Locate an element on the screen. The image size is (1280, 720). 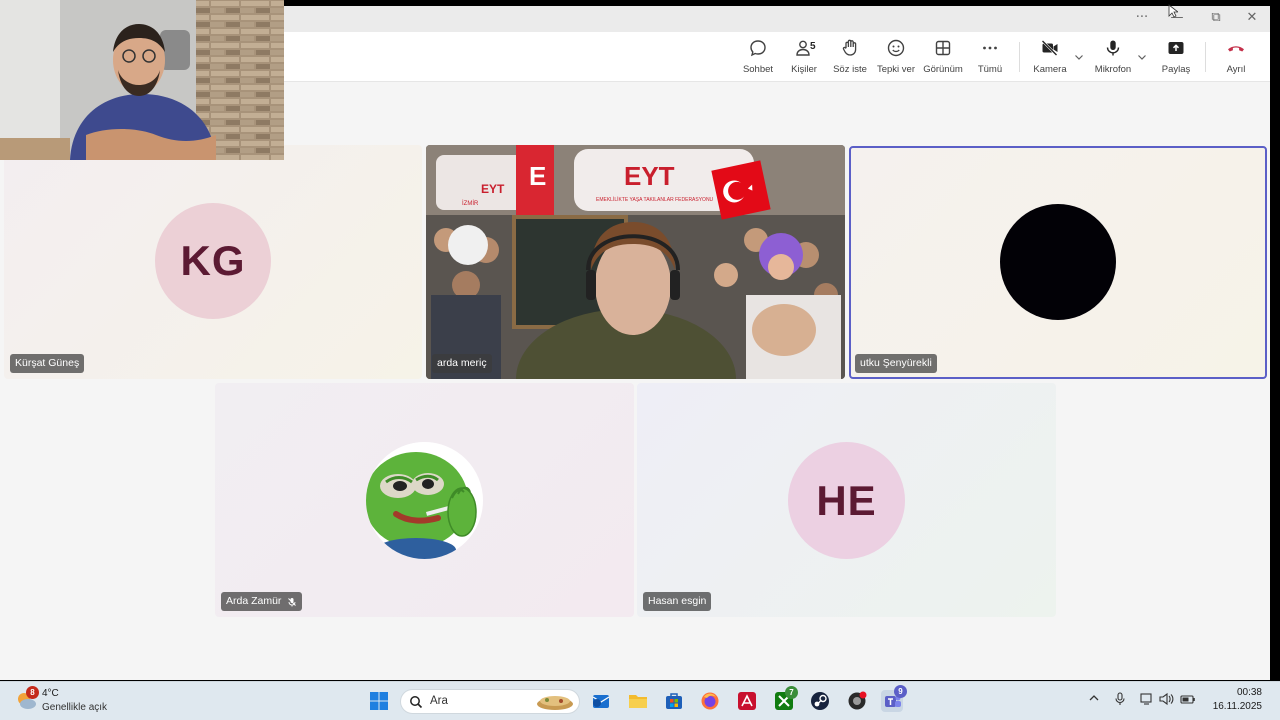
search-highlight-icon is located at coordinates (555, 703).